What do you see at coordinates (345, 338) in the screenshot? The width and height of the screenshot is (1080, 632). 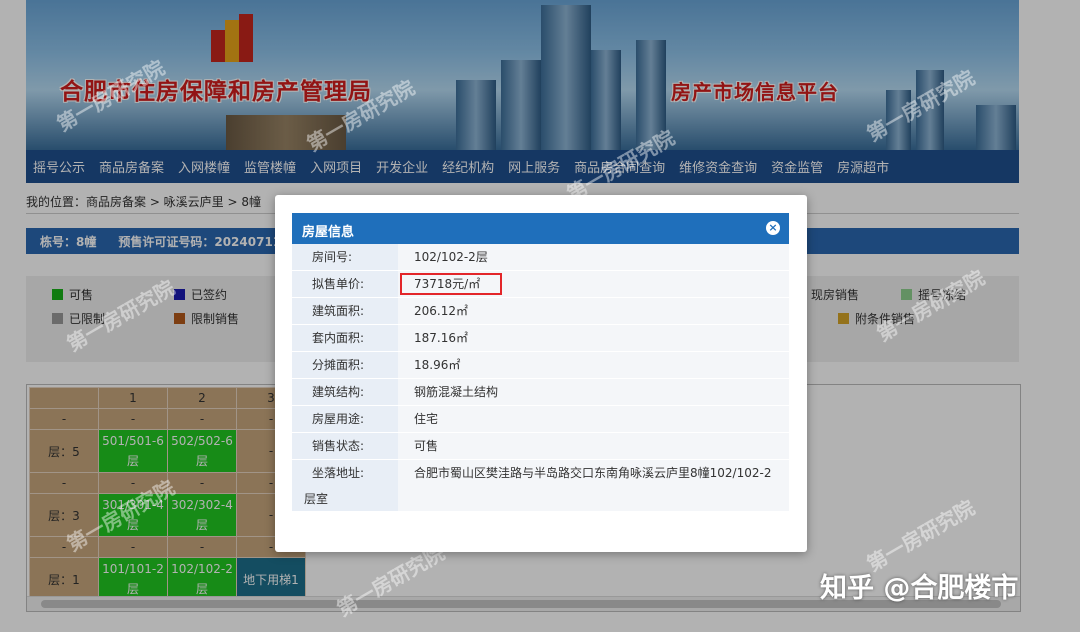 I see `field-label: 套内面积:` at bounding box center [345, 338].